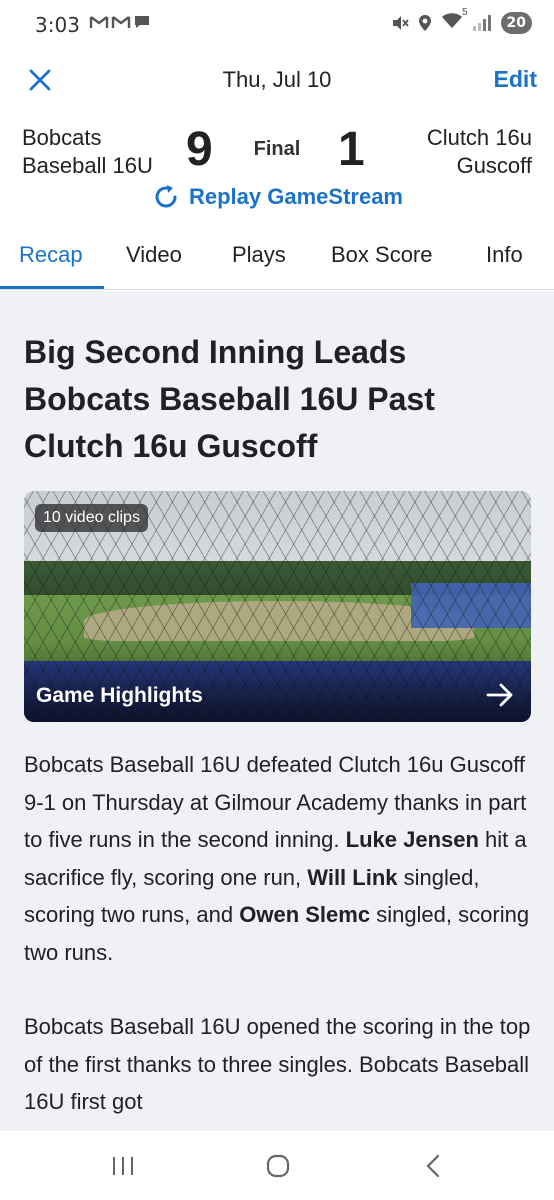  Describe the element at coordinates (351, 149) in the screenshot. I see `away-score: 1` at that location.